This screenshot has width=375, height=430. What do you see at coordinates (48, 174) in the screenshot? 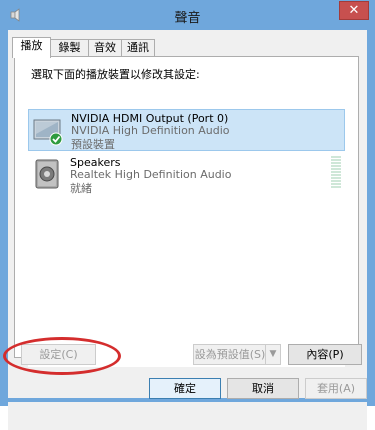
I see `speaker-icon` at bounding box center [48, 174].